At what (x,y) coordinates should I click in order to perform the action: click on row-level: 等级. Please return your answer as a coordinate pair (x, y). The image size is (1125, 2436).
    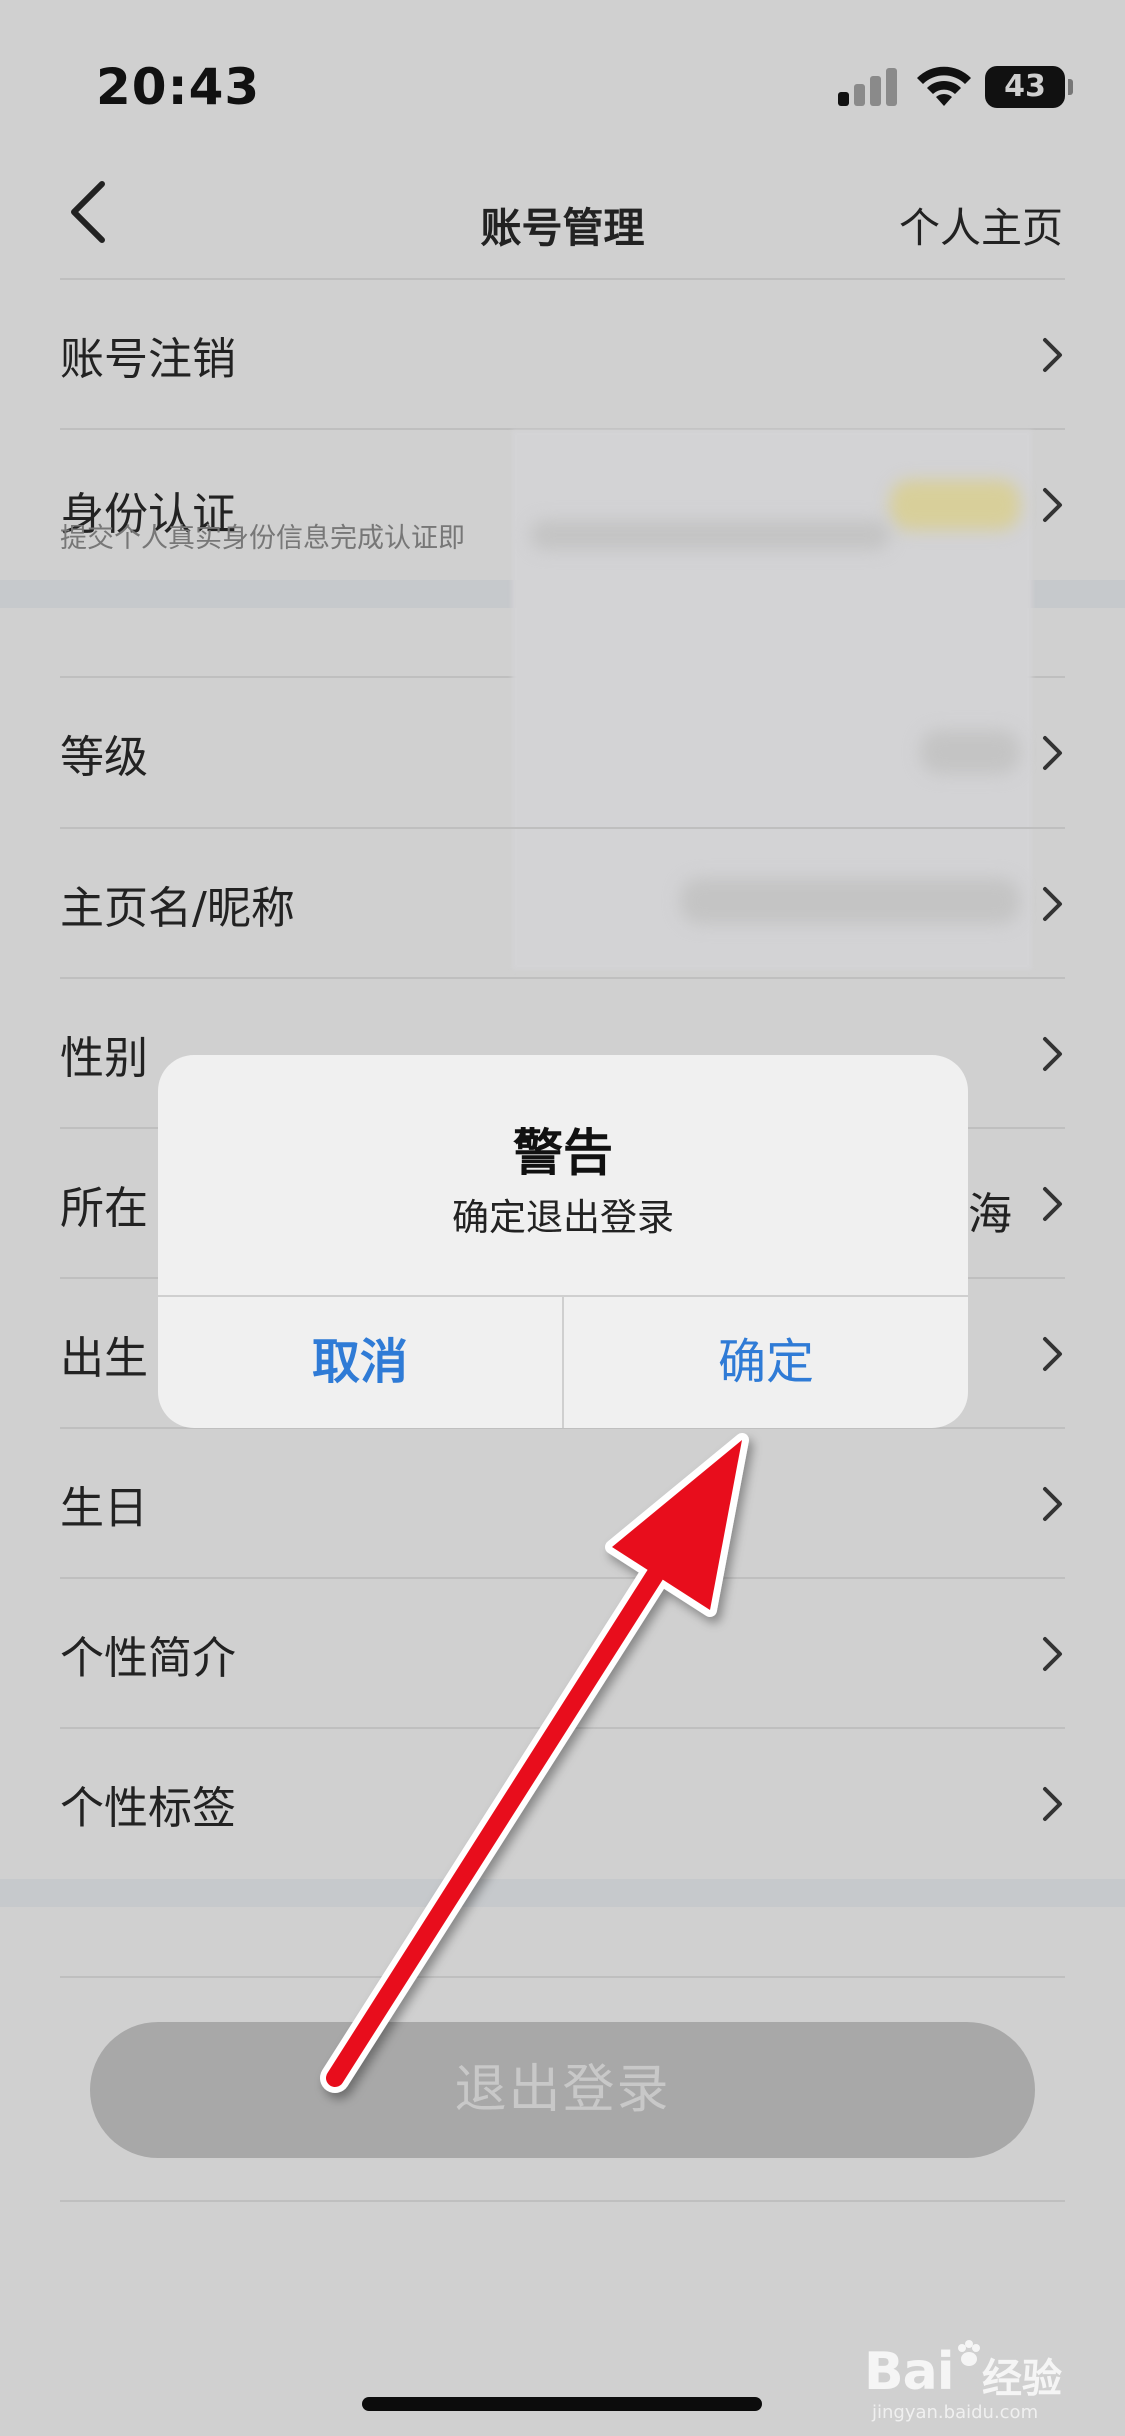
    Looking at the image, I should click on (562, 753).